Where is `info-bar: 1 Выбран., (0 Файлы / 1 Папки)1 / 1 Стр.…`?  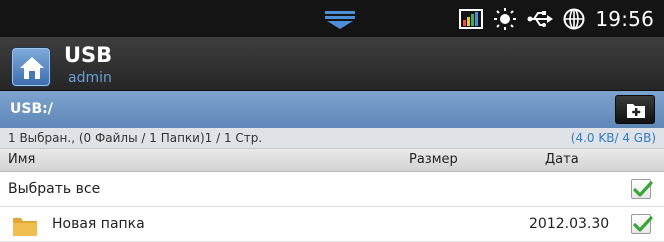 info-bar: 1 Выбран., (0 Файлы / 1 Папки)1 / 1 Стр.… is located at coordinates (332, 138).